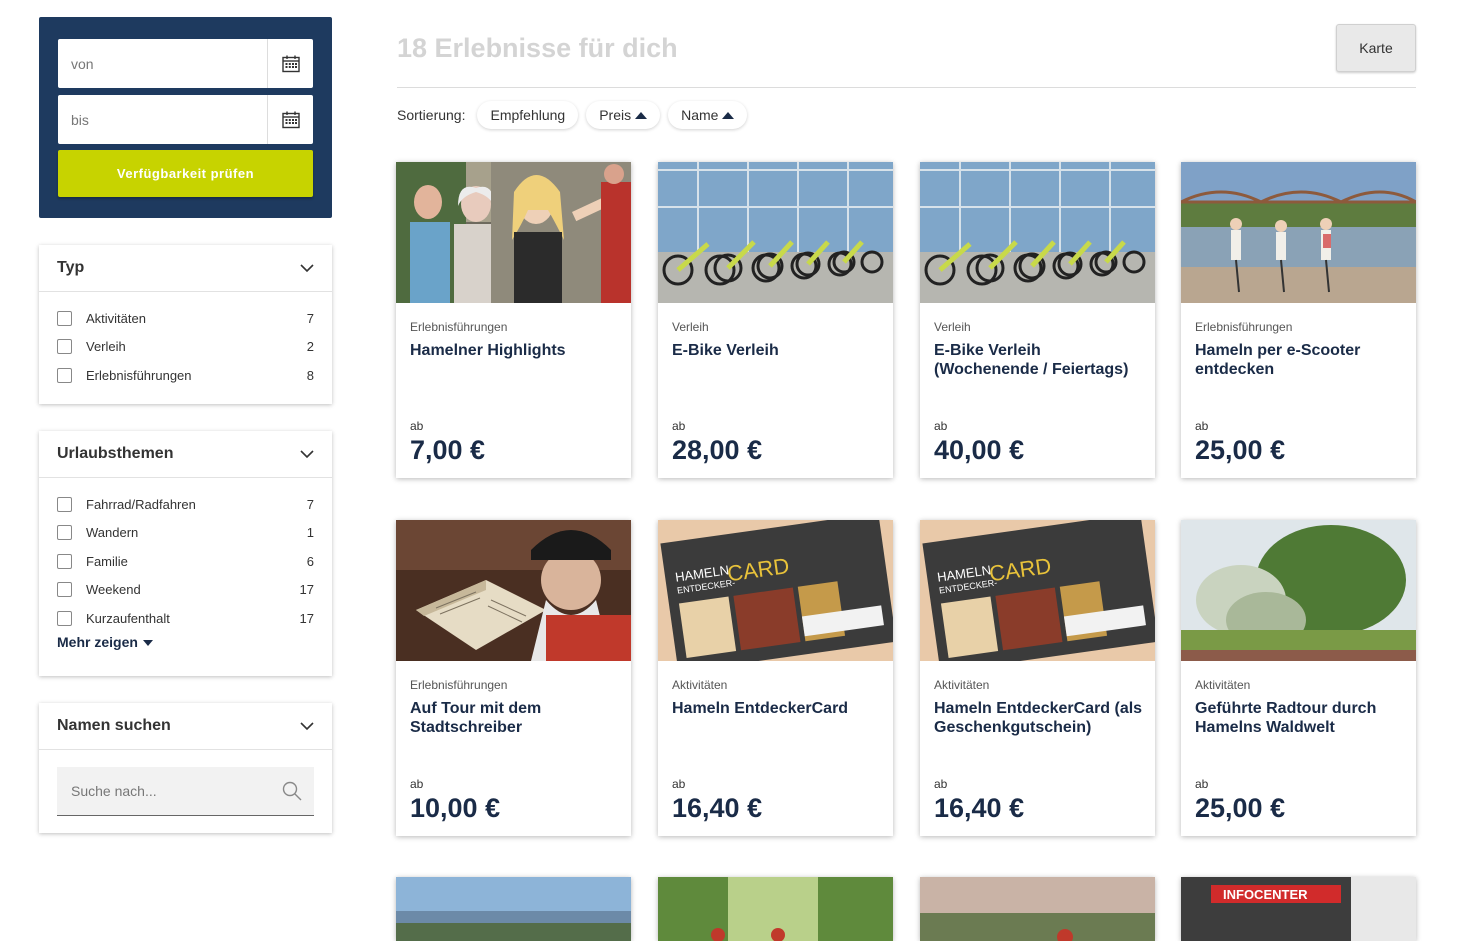 The height and width of the screenshot is (941, 1458). What do you see at coordinates (185, 119) in the screenshot?
I see `date-to-field: bis` at bounding box center [185, 119].